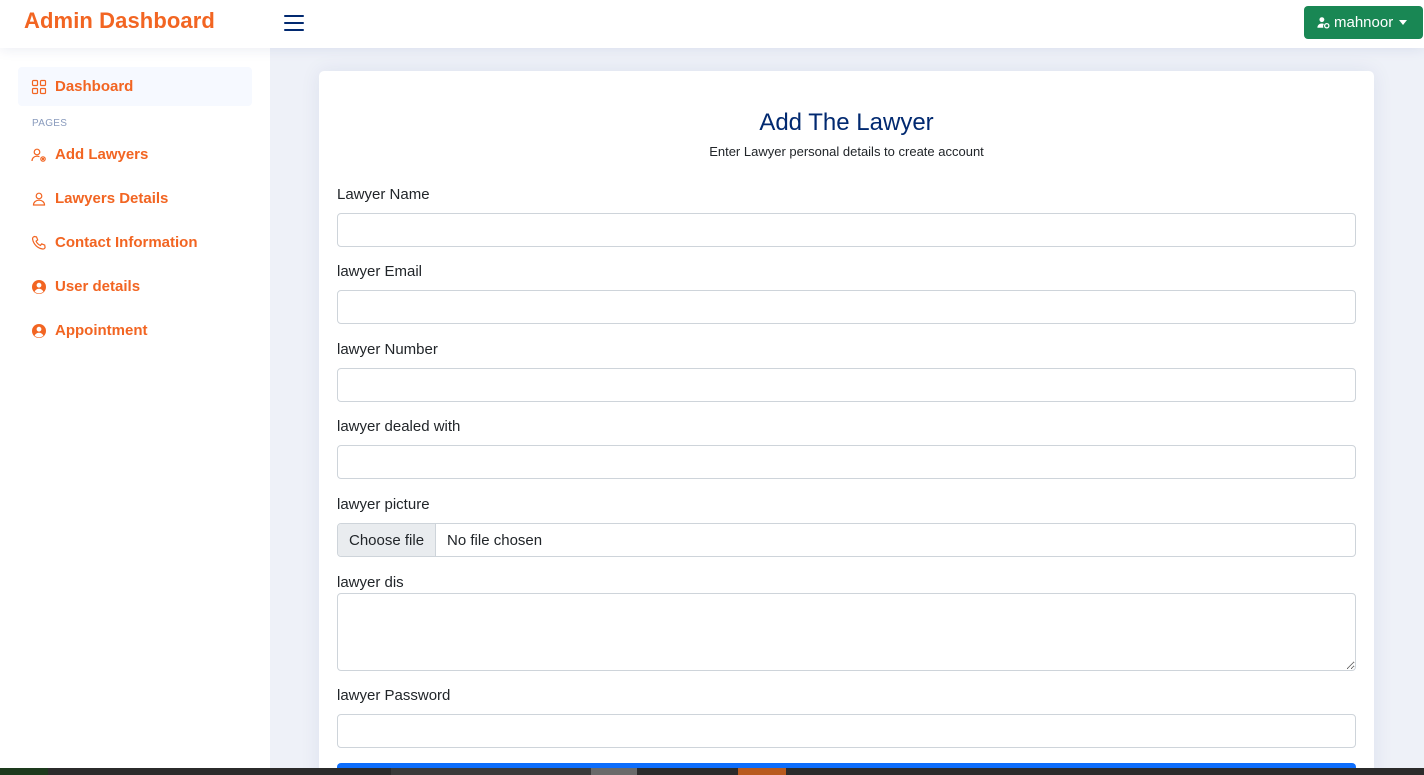  Describe the element at coordinates (126, 242) in the screenshot. I see `sidebar-item-label: Contact Information` at that location.